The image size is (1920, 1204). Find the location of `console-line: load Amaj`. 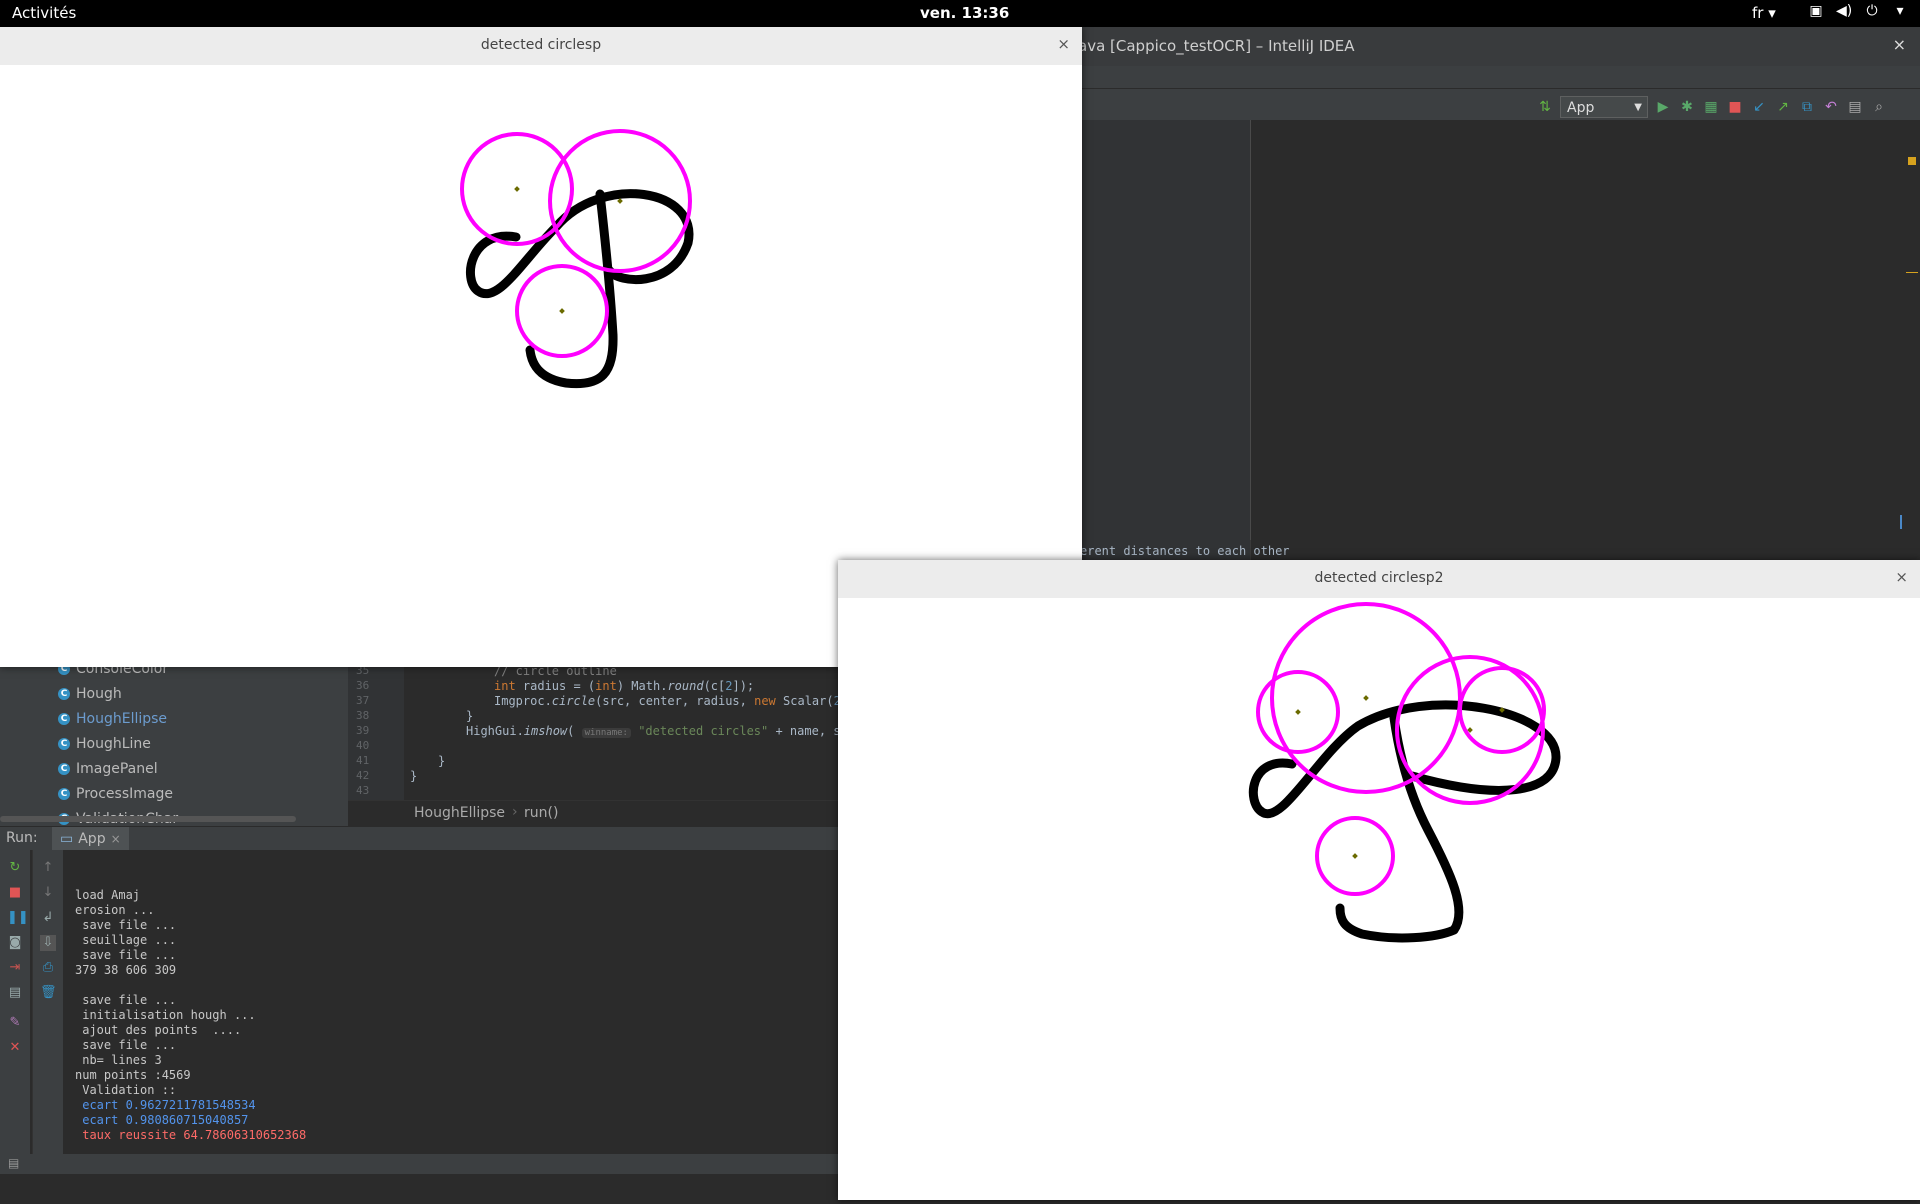

console-line: load Amaj is located at coordinates (108, 895).